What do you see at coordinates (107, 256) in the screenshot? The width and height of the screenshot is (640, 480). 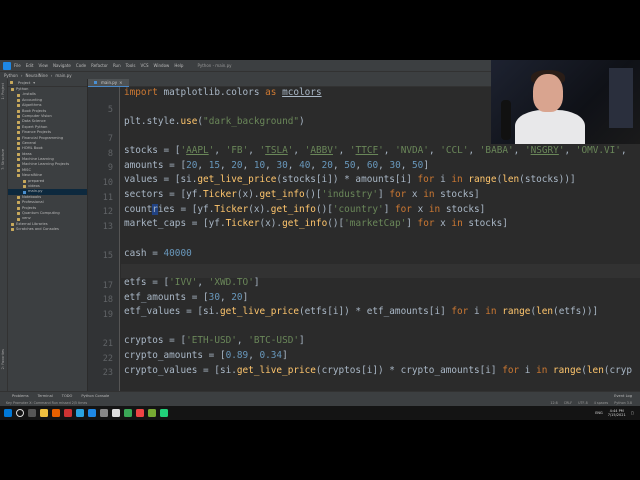 I see `line-number: 15` at bounding box center [107, 256].